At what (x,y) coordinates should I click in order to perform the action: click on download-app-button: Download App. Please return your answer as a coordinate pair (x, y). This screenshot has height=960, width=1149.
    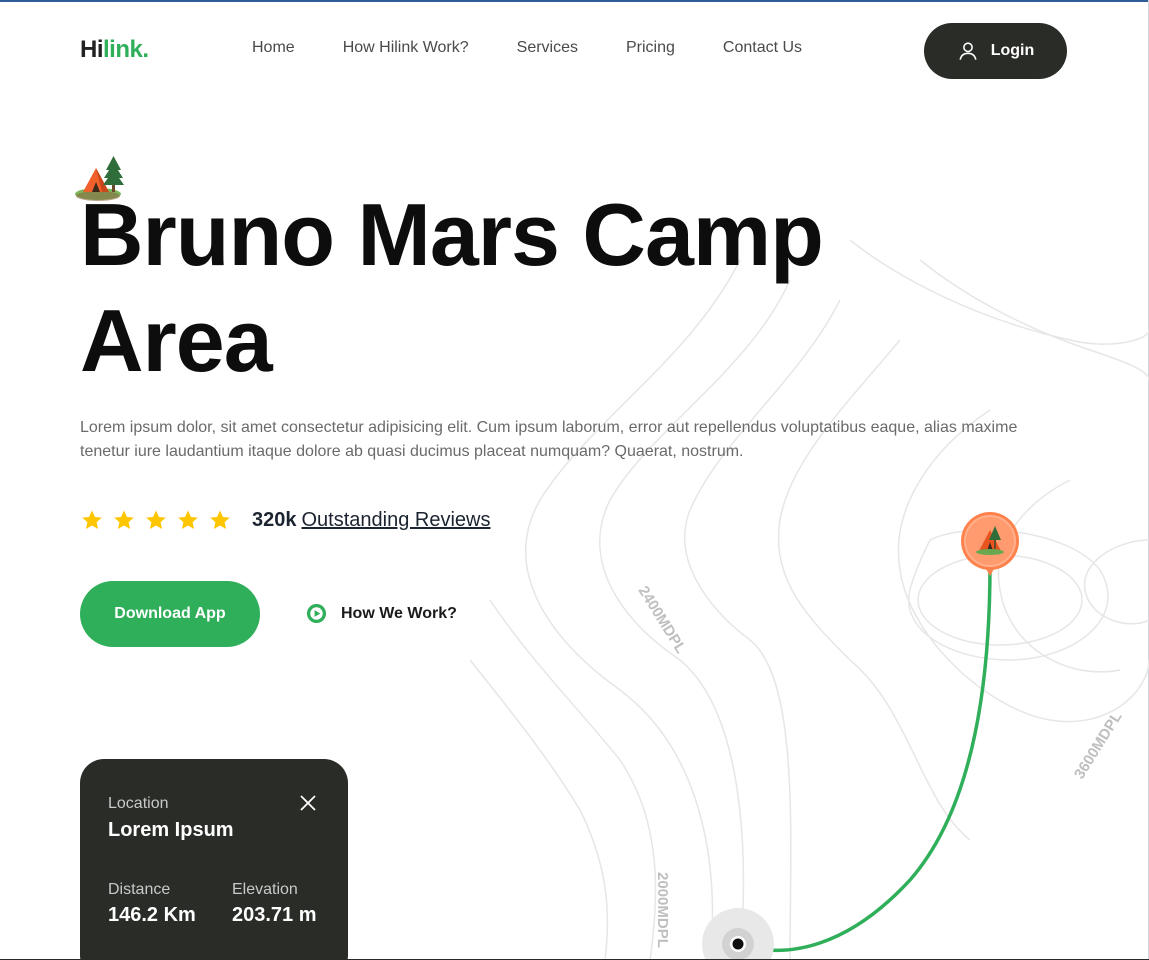
    Looking at the image, I should click on (170, 614).